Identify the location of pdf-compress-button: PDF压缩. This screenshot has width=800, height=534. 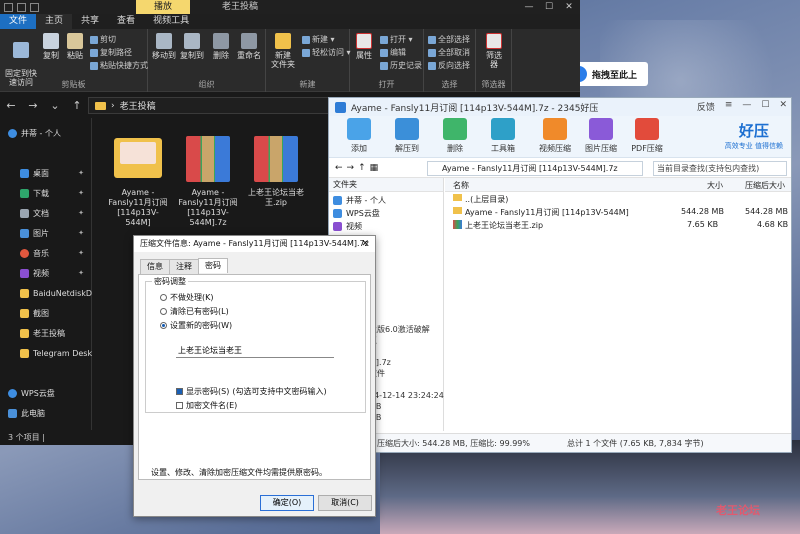
(647, 136).